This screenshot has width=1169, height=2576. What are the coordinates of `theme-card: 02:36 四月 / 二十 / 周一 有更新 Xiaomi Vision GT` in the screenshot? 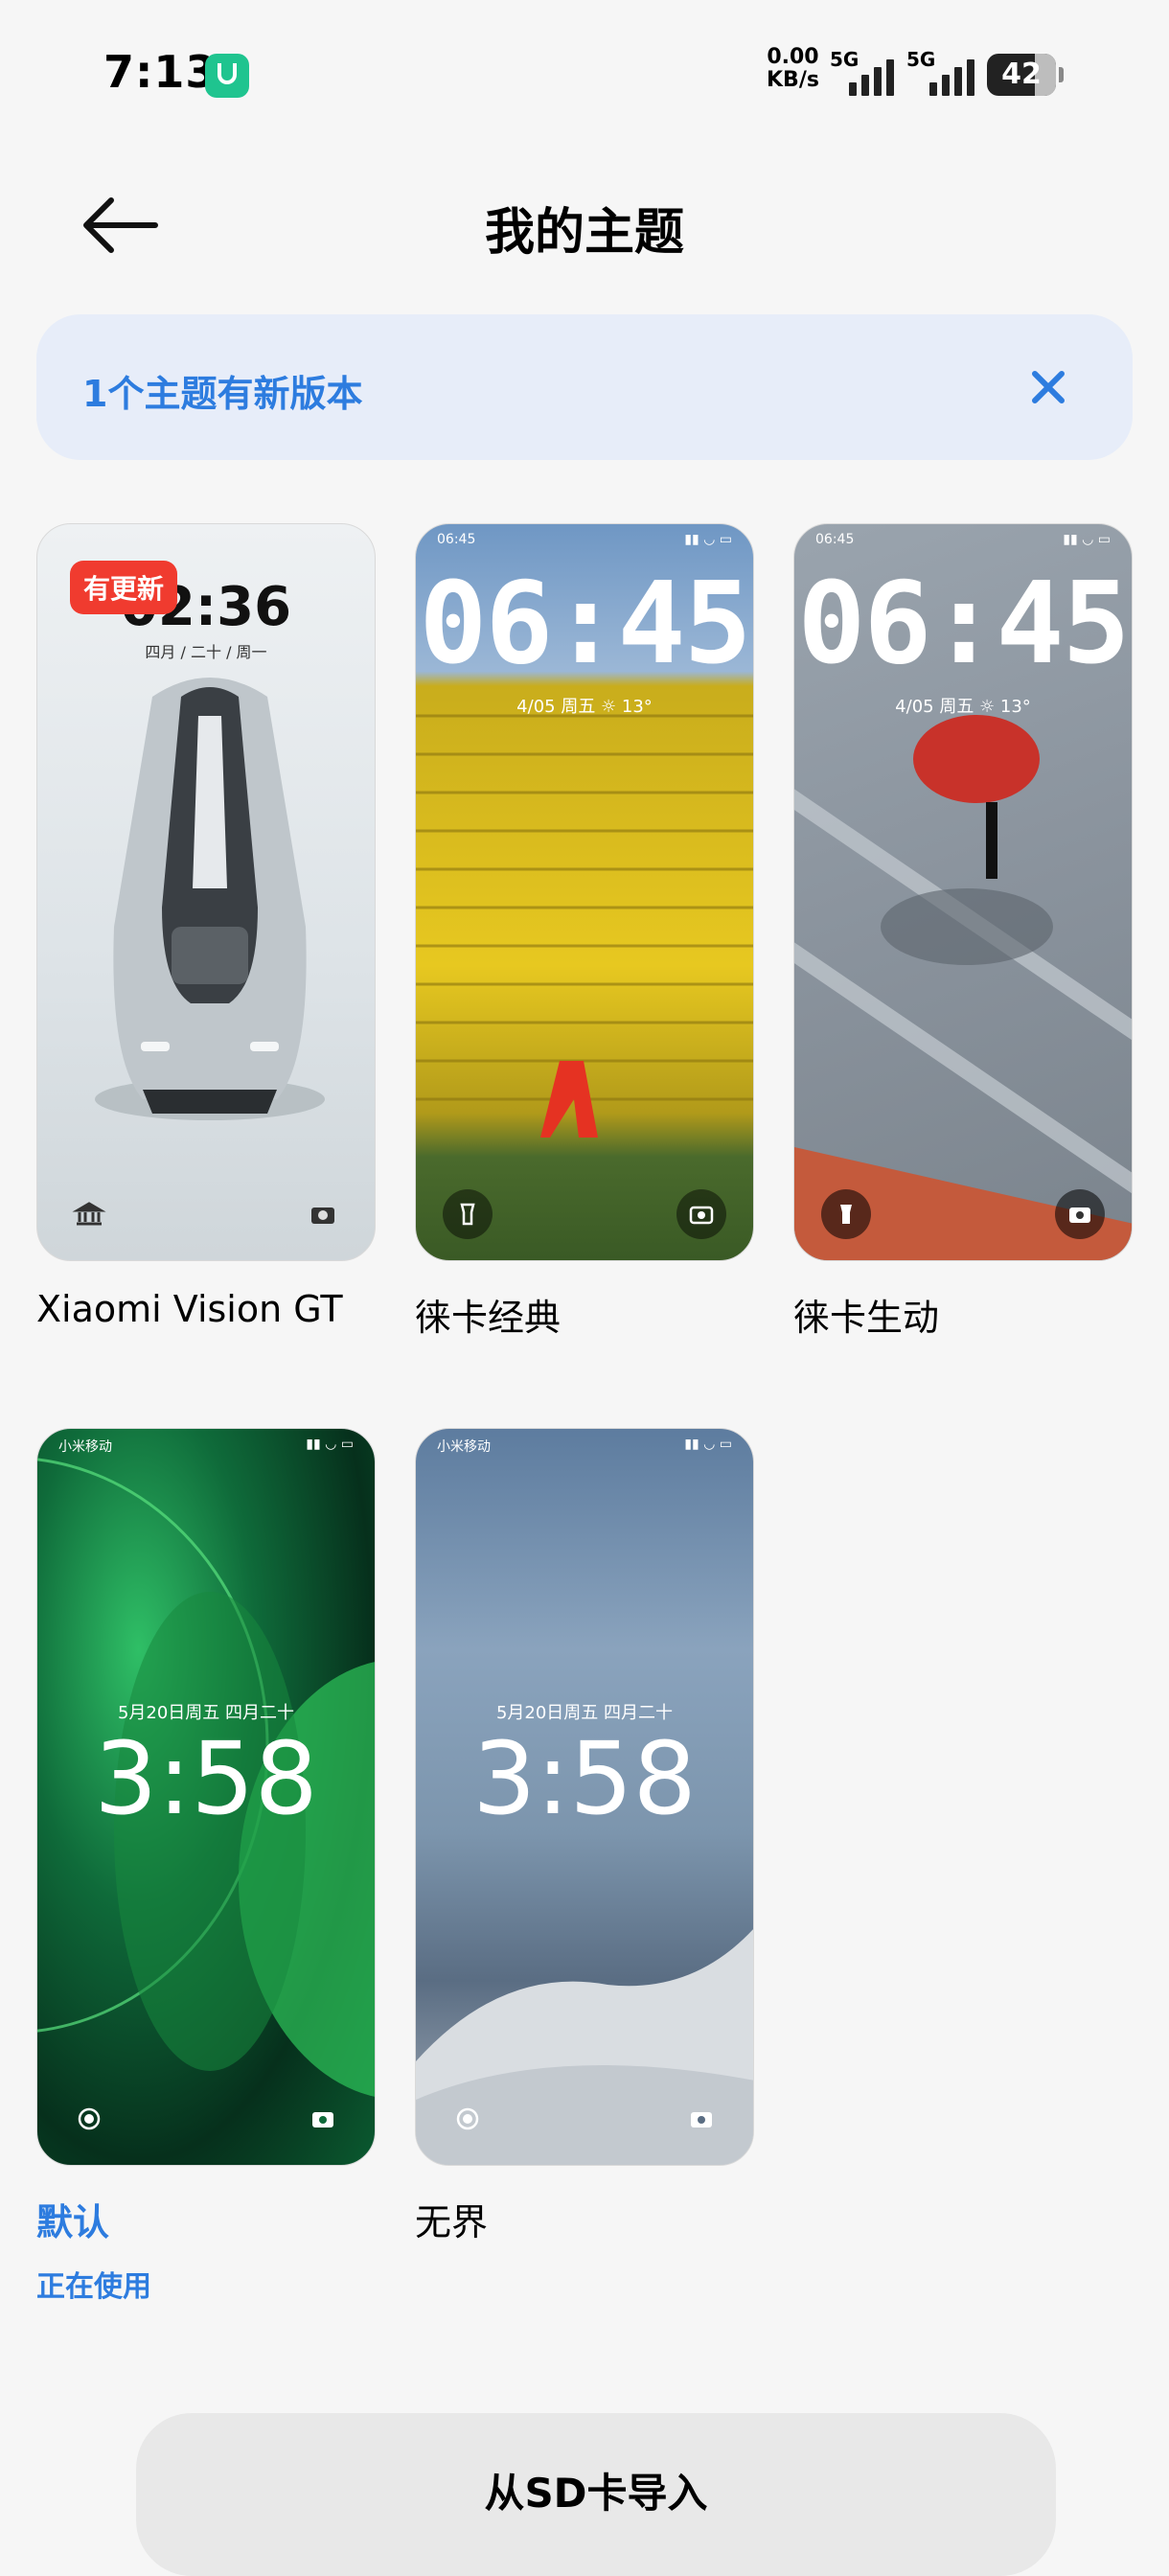 It's located at (206, 926).